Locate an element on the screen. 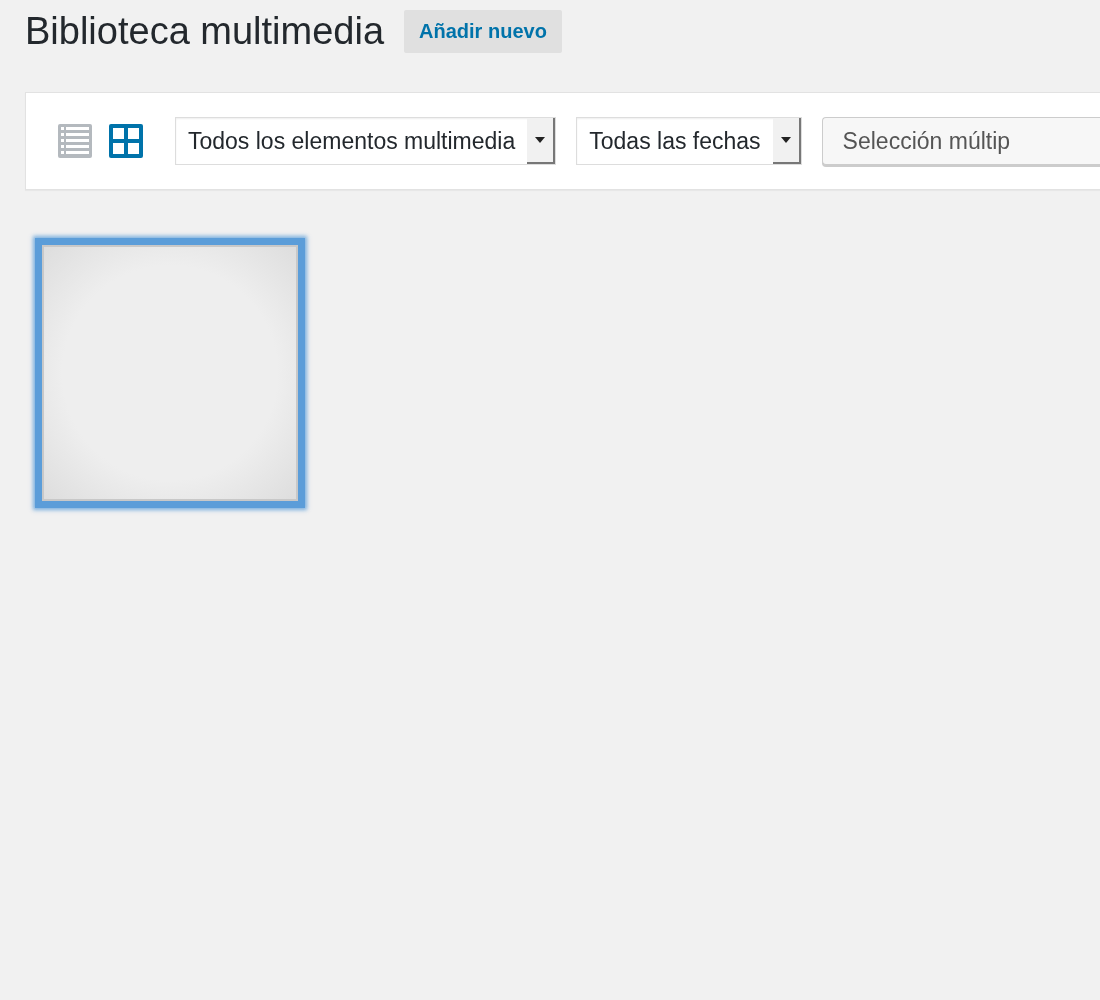 The width and height of the screenshot is (1100, 1000). page-title: Biblioteca multimedia is located at coordinates (205, 31).